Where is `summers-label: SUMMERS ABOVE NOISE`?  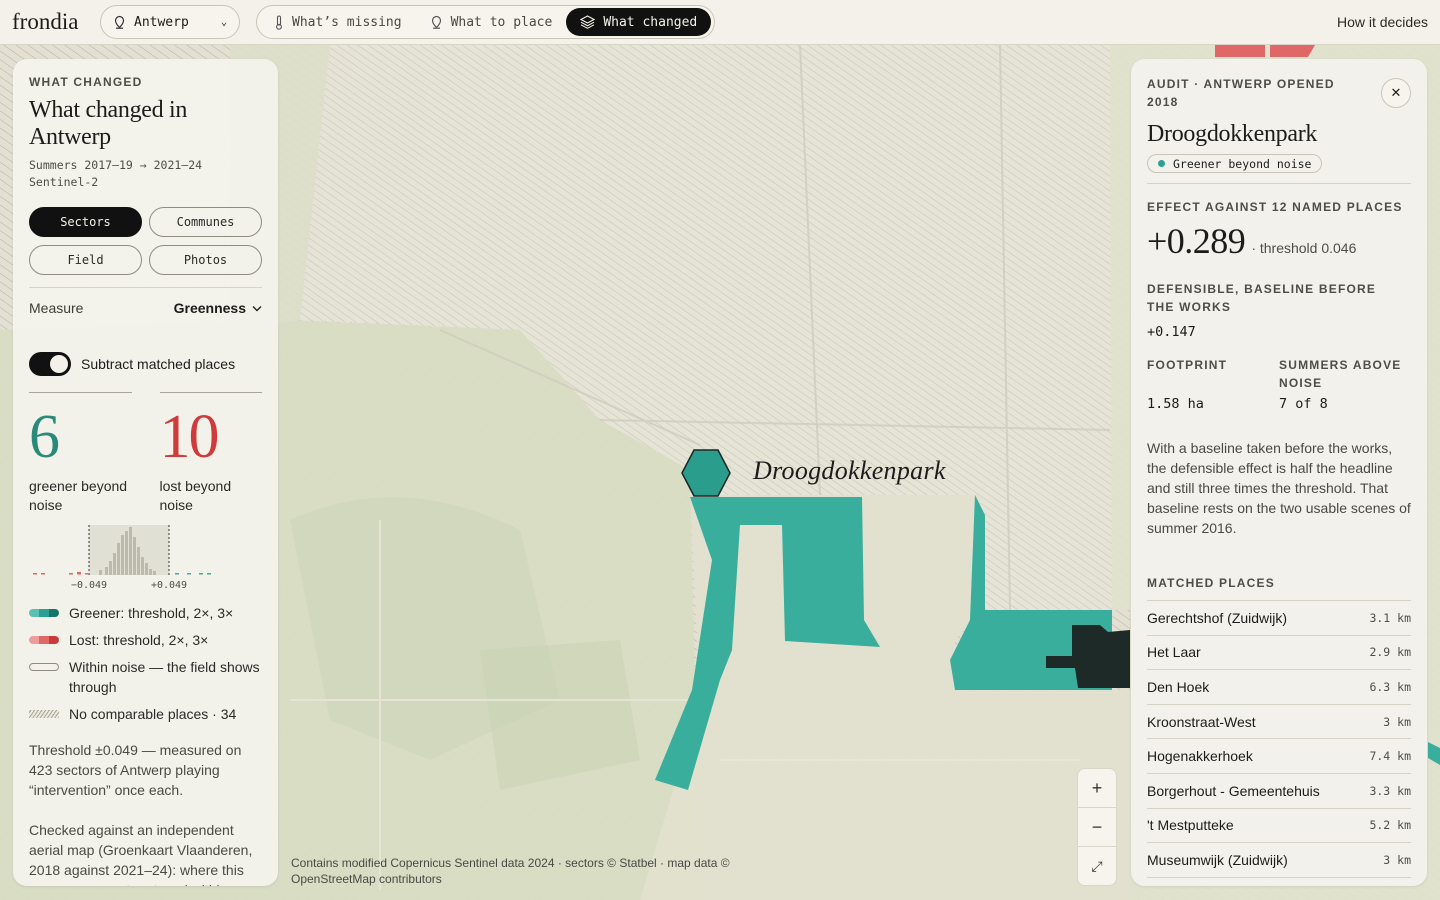 summers-label: SUMMERS ABOVE NOISE is located at coordinates (1340, 374).